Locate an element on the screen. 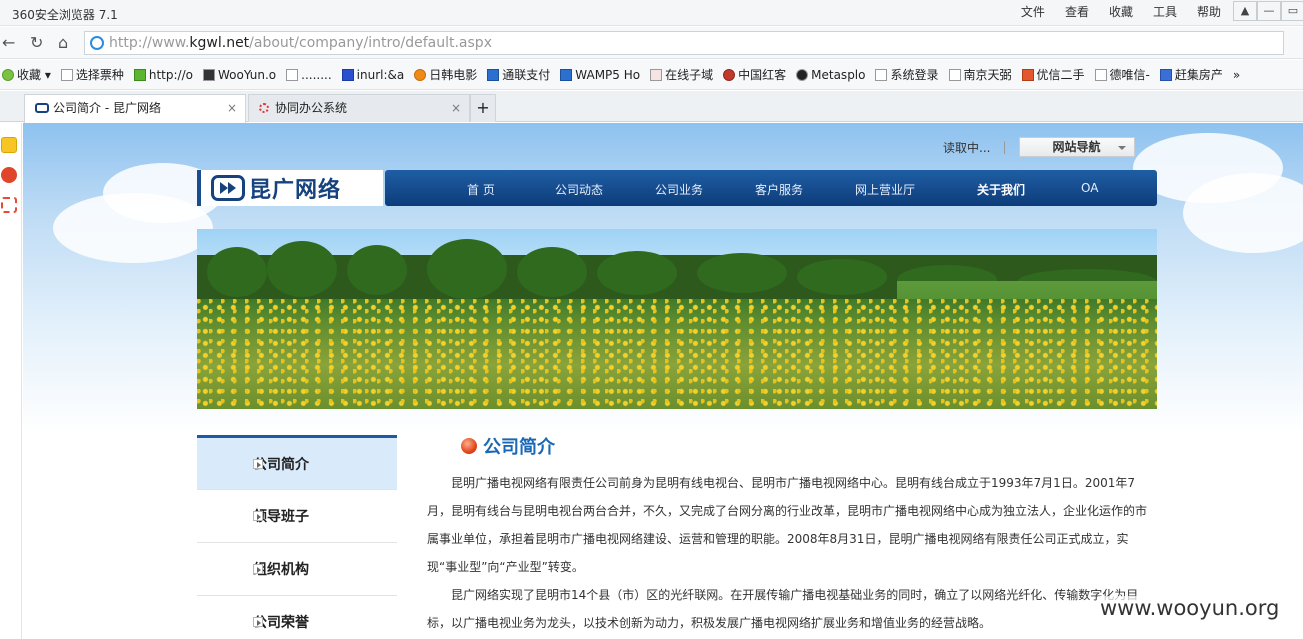  menu-help: 帮助 is located at coordinates (1209, 12).